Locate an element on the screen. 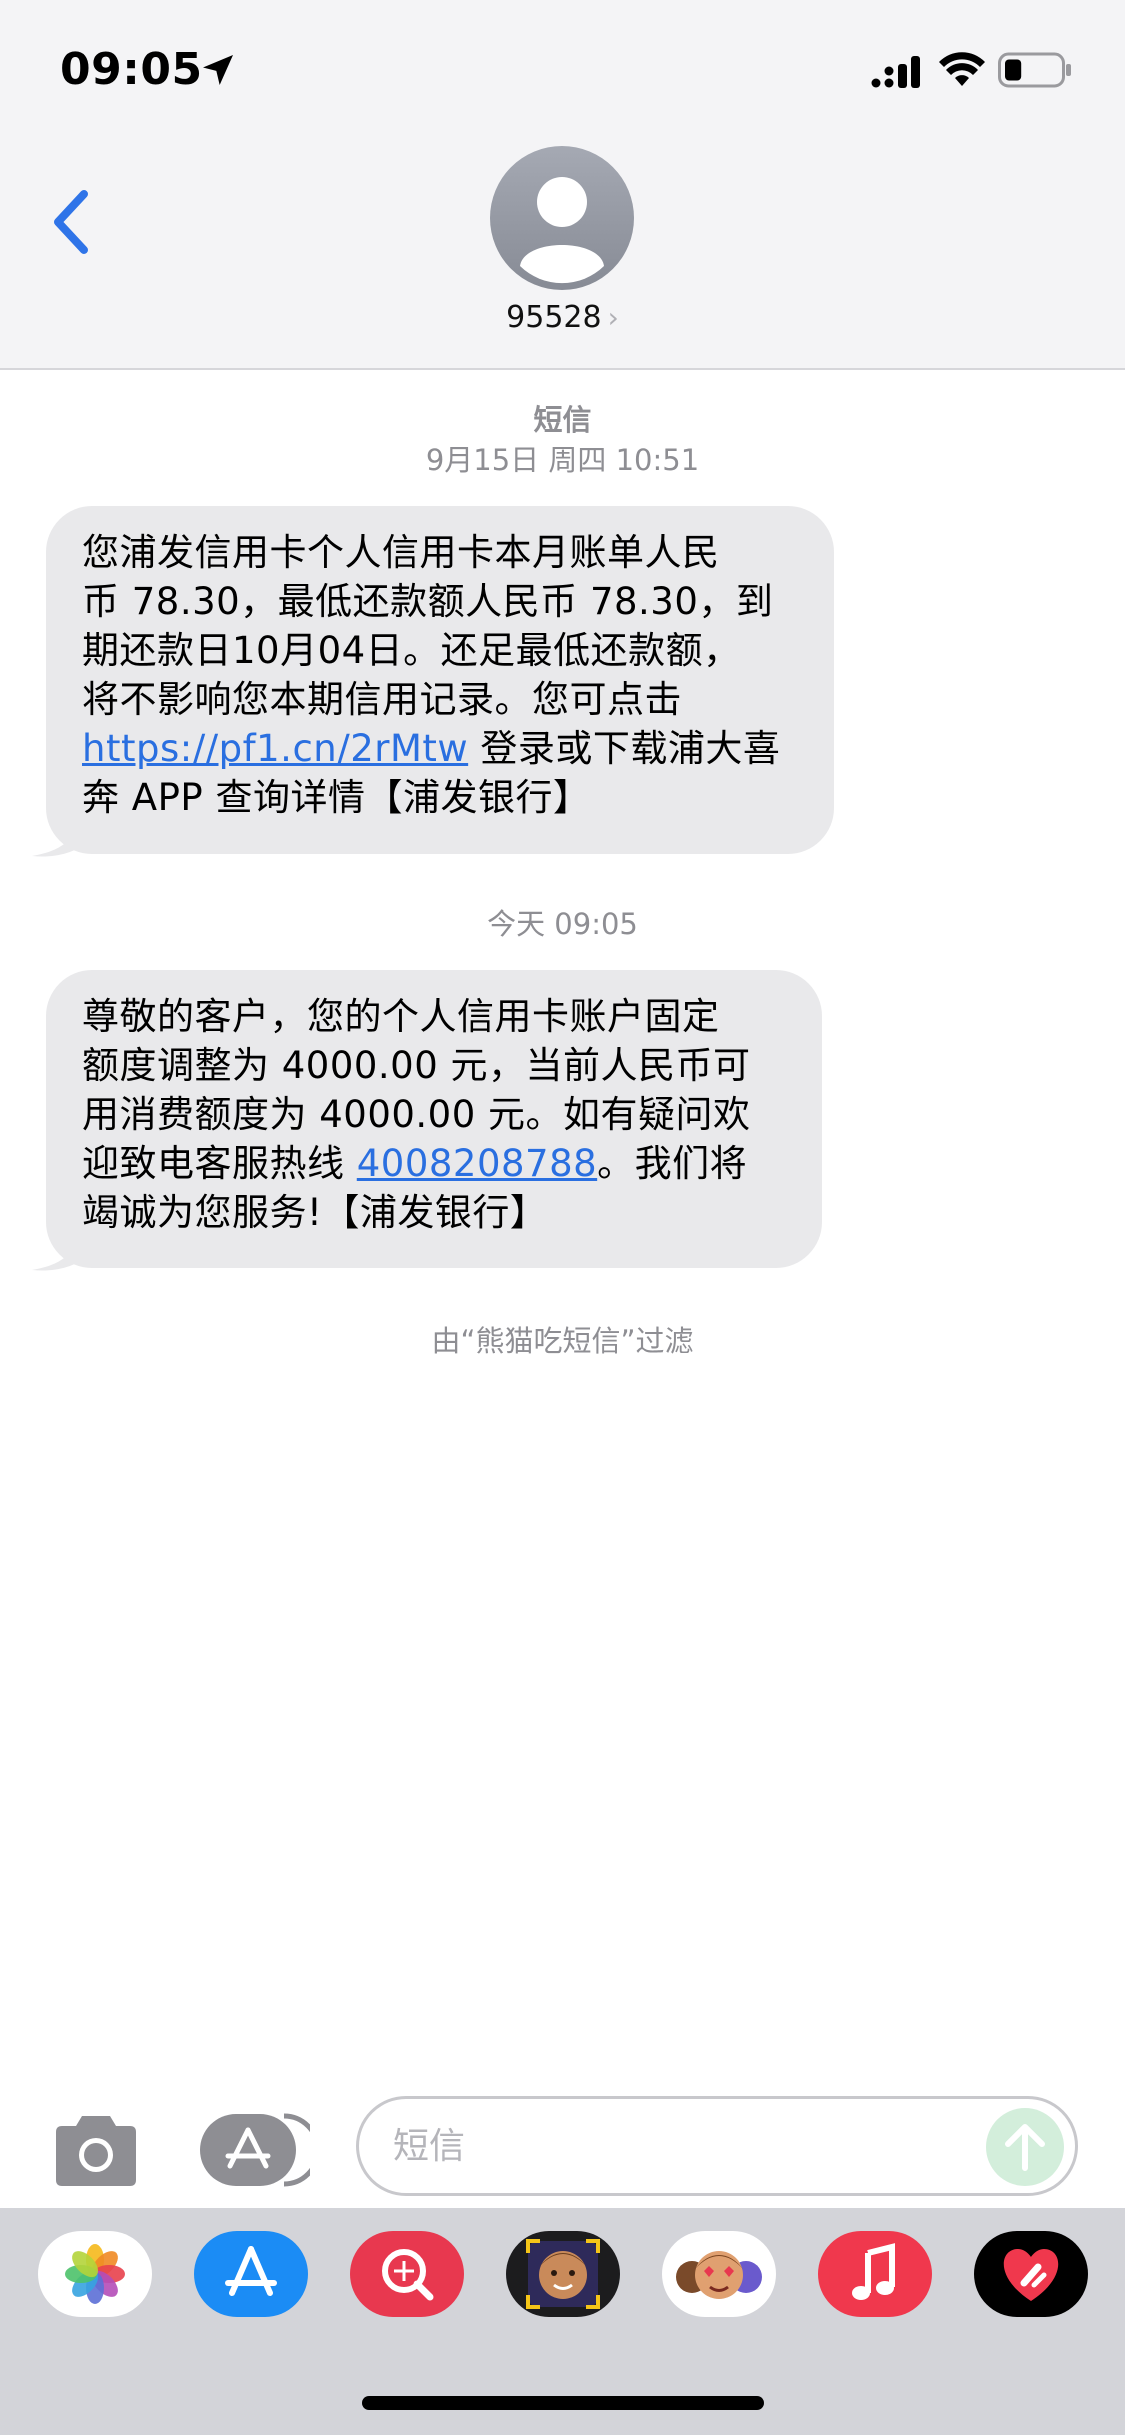  service-label: 短信 is located at coordinates (562, 420).